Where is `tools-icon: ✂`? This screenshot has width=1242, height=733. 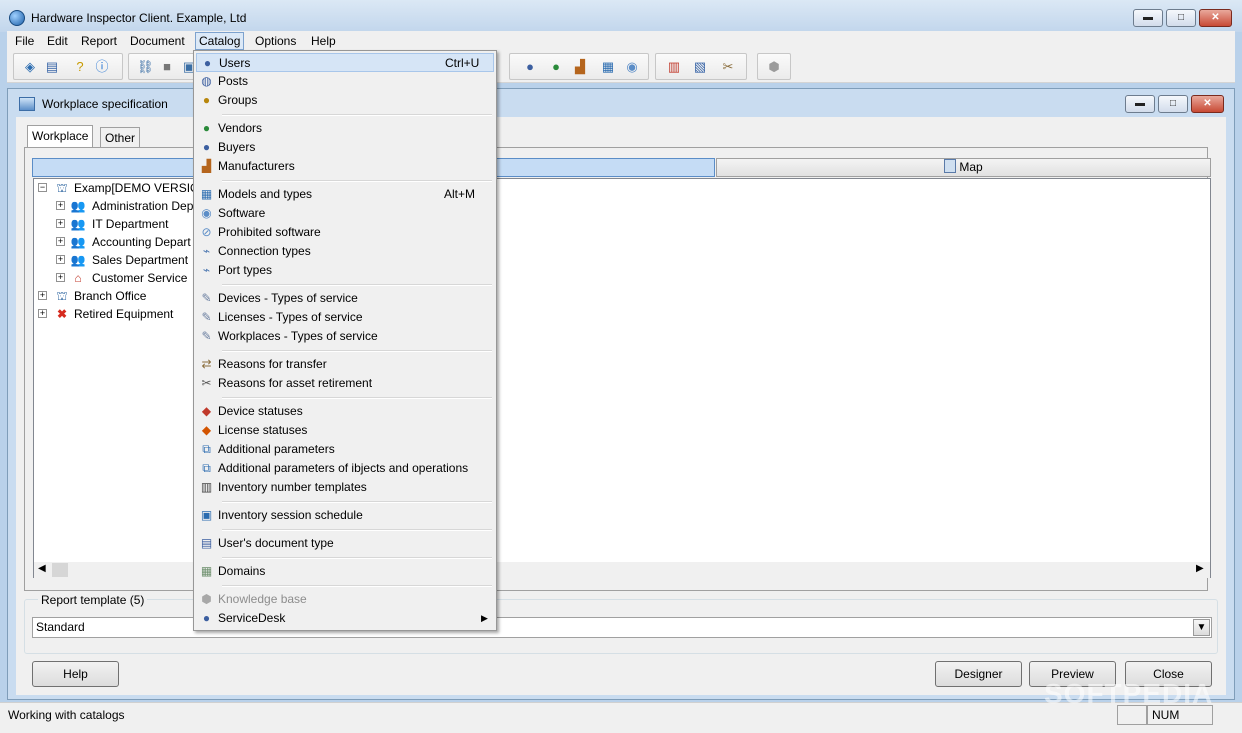
tools-icon: ✂ is located at coordinates (728, 67).